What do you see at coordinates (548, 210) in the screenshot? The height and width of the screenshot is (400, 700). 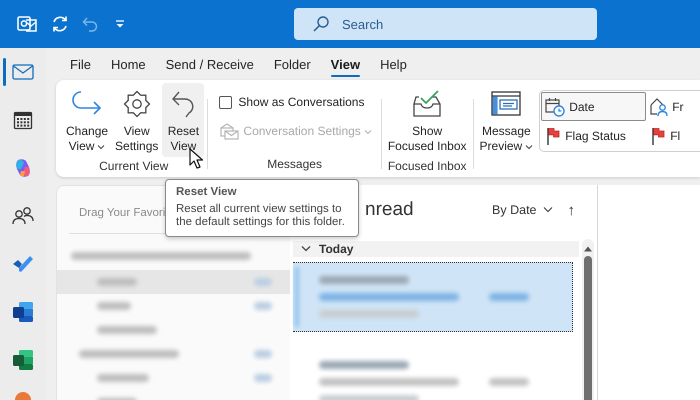 I see `caret-icon` at bounding box center [548, 210].